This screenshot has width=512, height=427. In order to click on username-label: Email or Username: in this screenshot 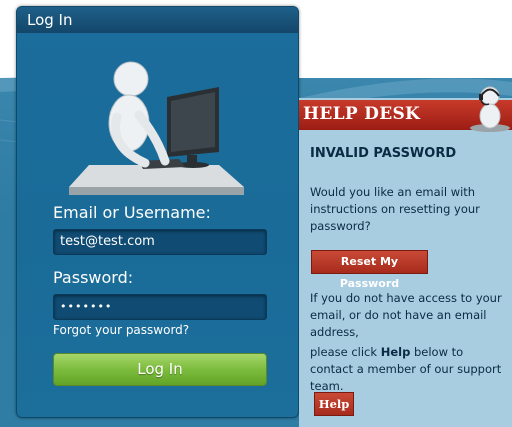, I will do `click(132, 212)`.